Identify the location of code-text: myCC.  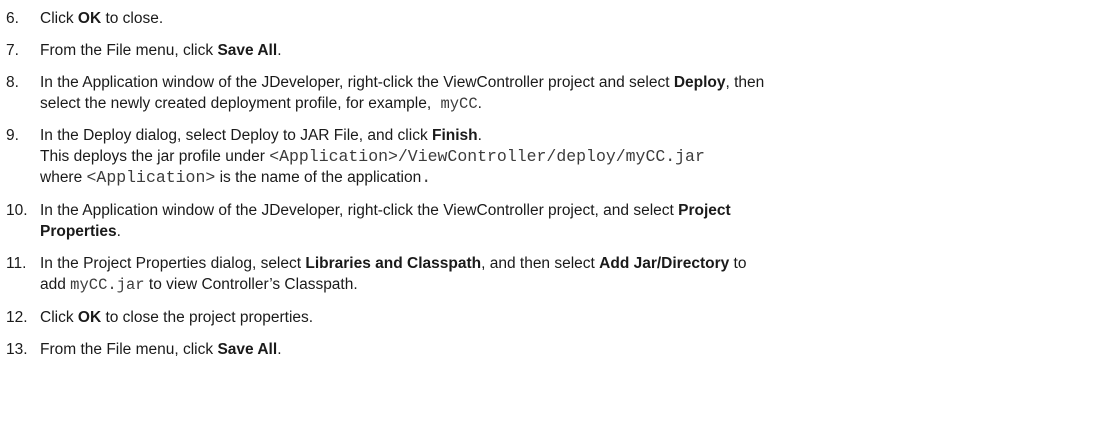
(454, 104).